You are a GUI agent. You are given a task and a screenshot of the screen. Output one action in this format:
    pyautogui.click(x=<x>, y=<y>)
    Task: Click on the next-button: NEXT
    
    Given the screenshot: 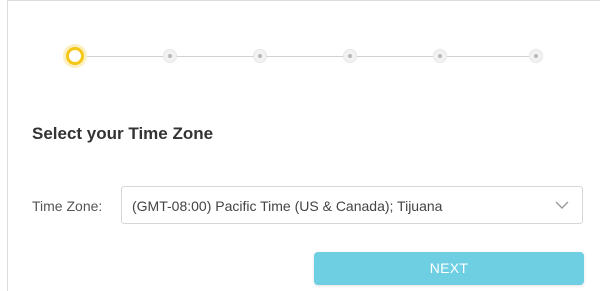 What is the action you would take?
    pyautogui.click(x=449, y=268)
    